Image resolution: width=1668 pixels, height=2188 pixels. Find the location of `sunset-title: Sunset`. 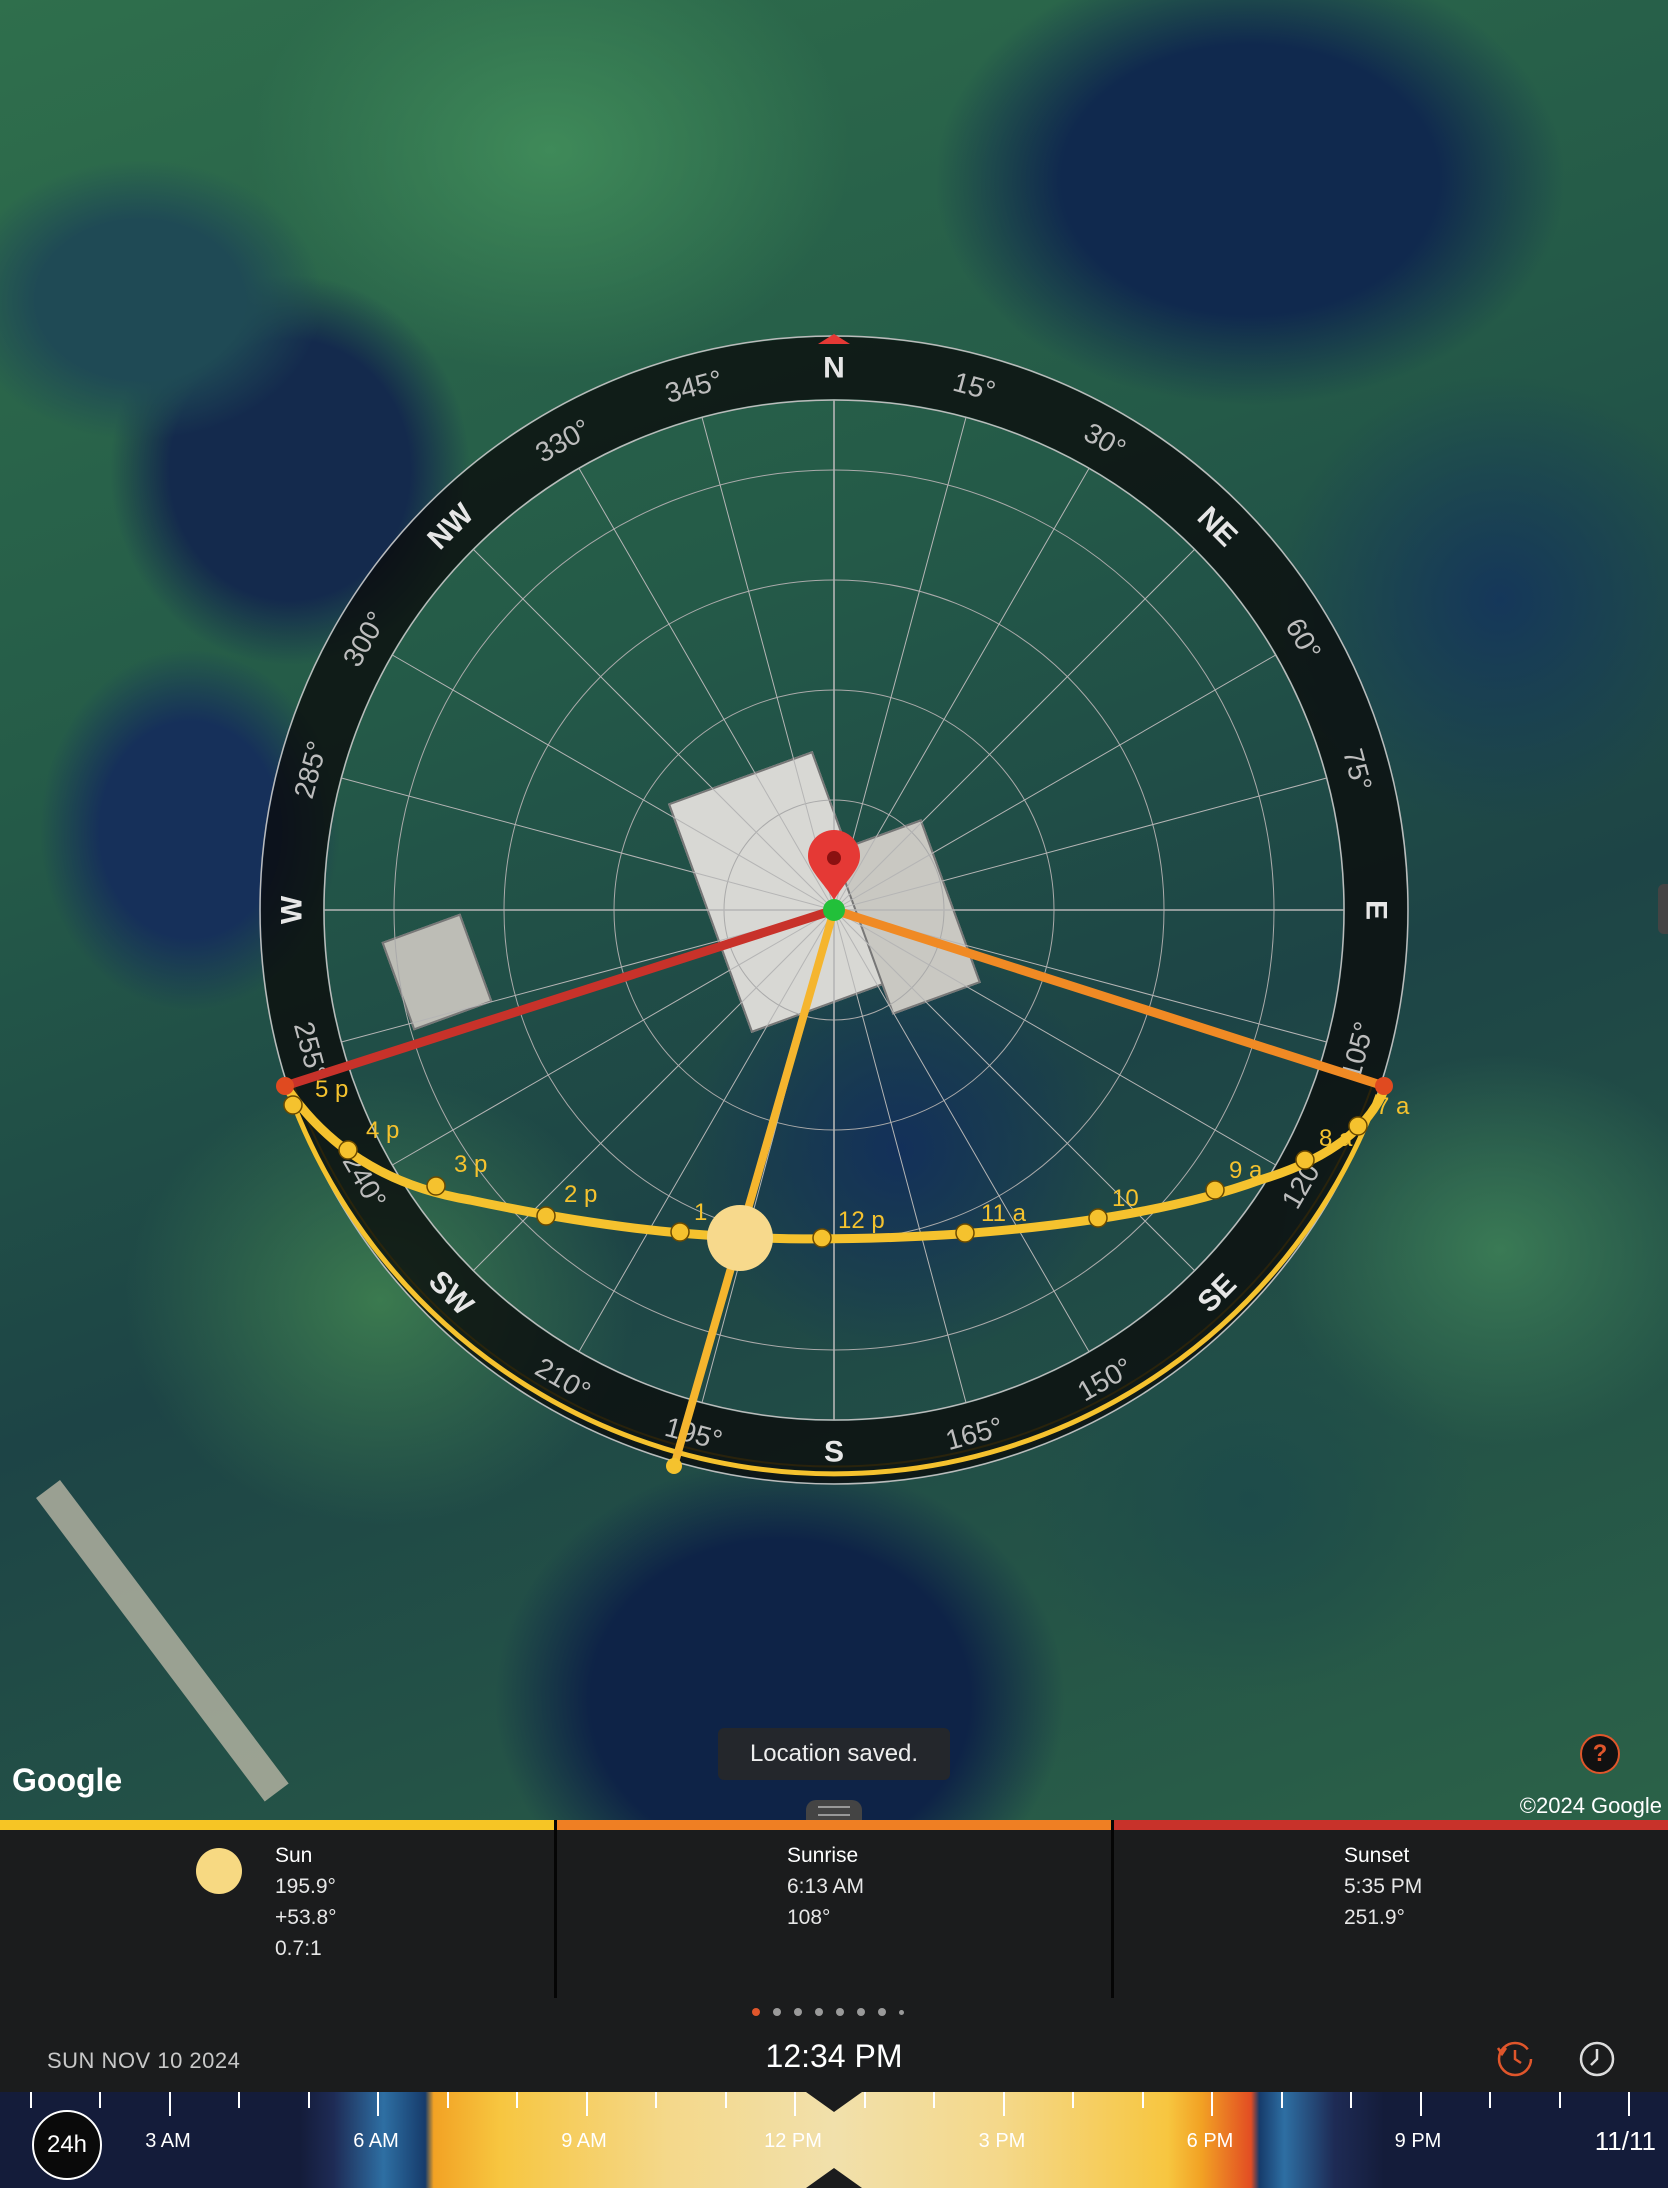

sunset-title: Sunset is located at coordinates (1377, 1855).